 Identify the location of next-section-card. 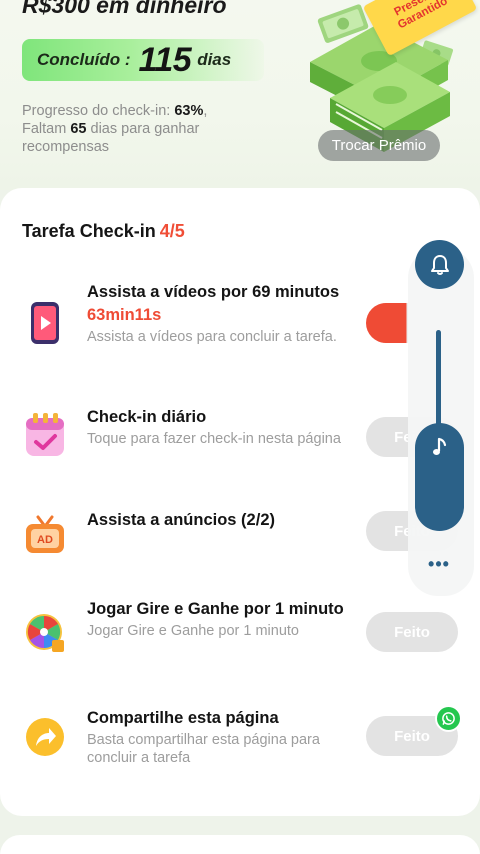
(240, 844).